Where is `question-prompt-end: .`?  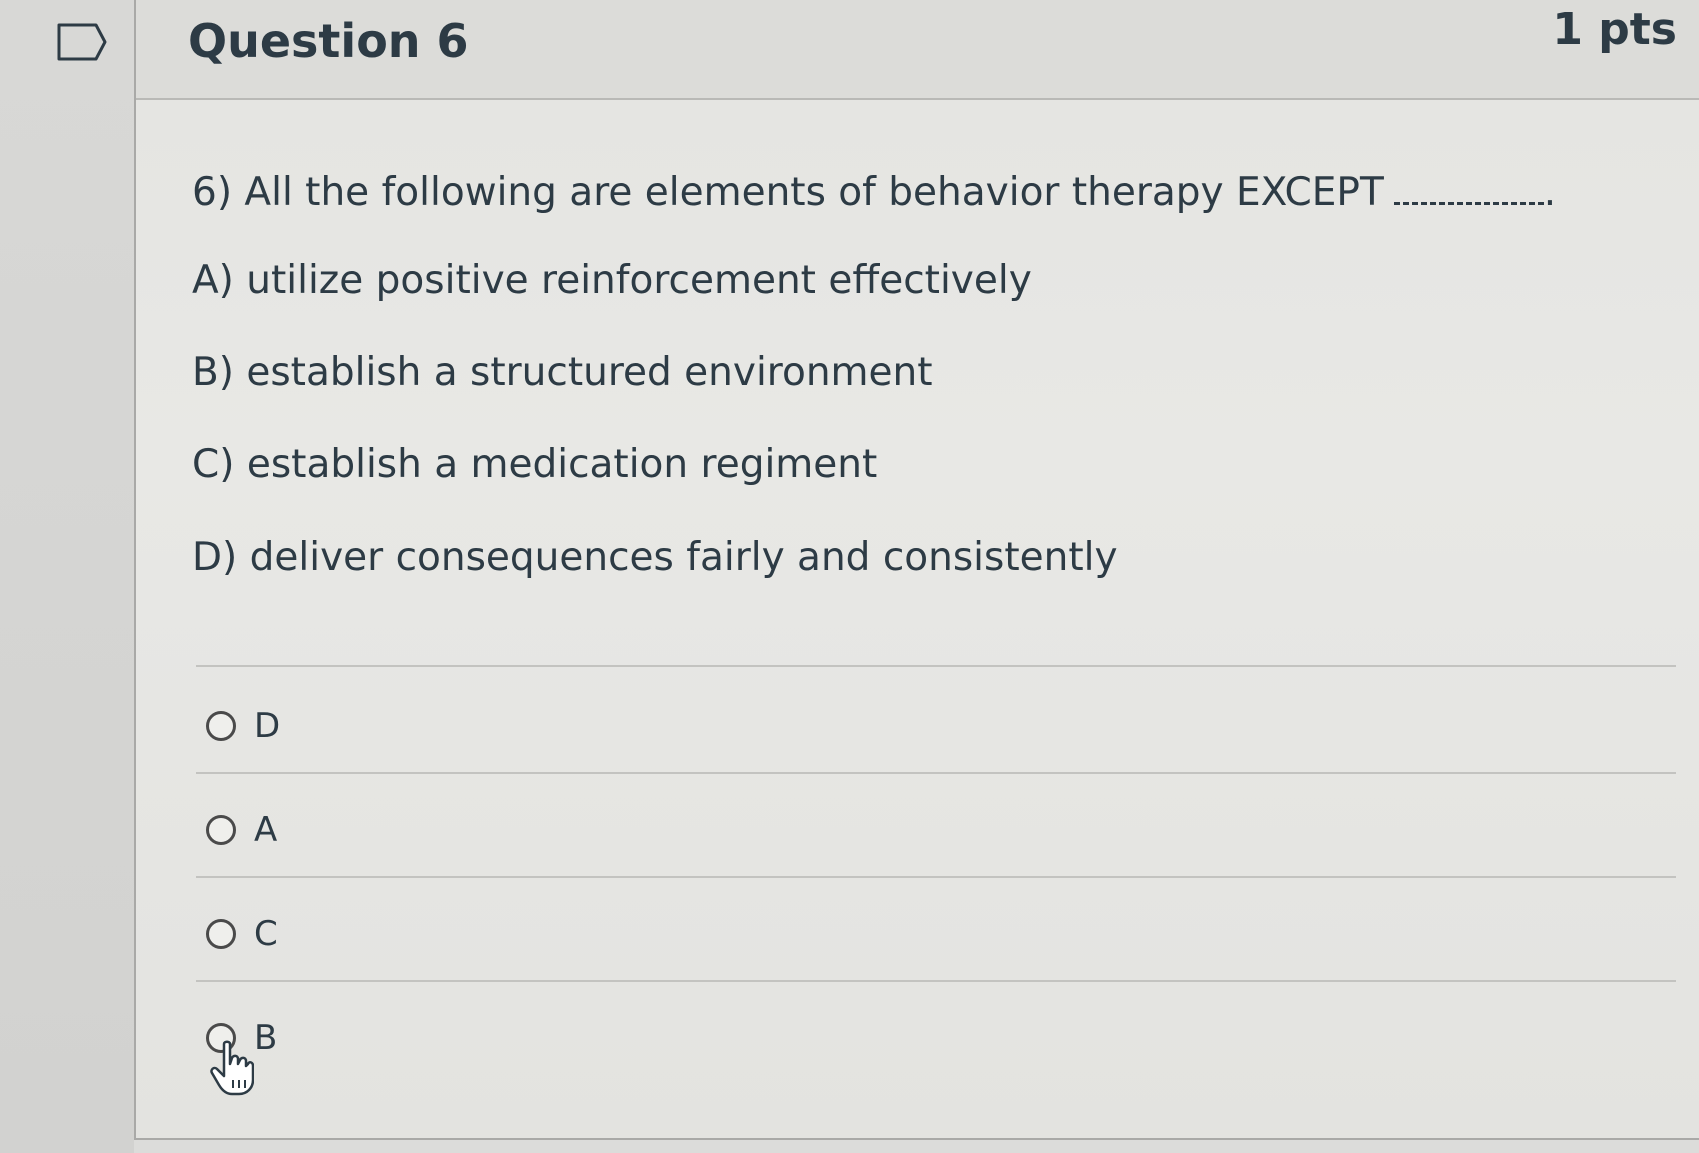
question-prompt-end: . is located at coordinates (1550, 192).